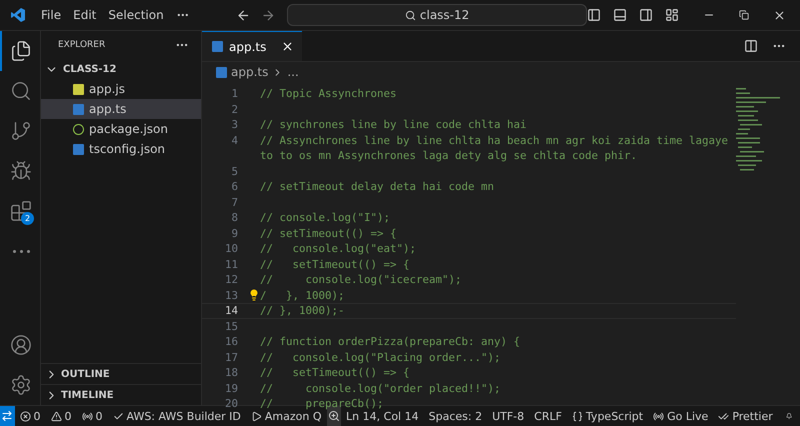 This screenshot has height=426, width=800. What do you see at coordinates (508, 416) in the screenshot?
I see `status-item: UTF-8` at bounding box center [508, 416].